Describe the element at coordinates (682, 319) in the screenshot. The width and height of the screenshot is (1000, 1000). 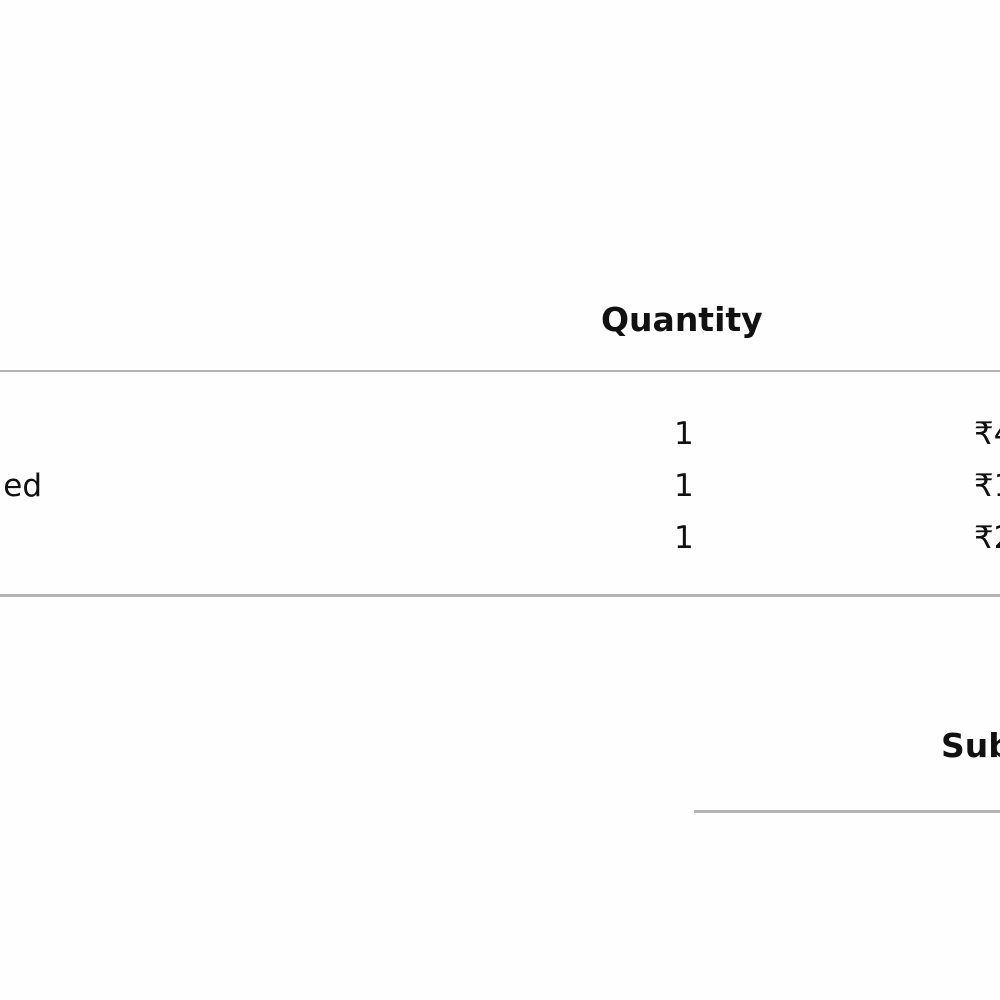
I see `quantity-column-header: Quantity` at that location.